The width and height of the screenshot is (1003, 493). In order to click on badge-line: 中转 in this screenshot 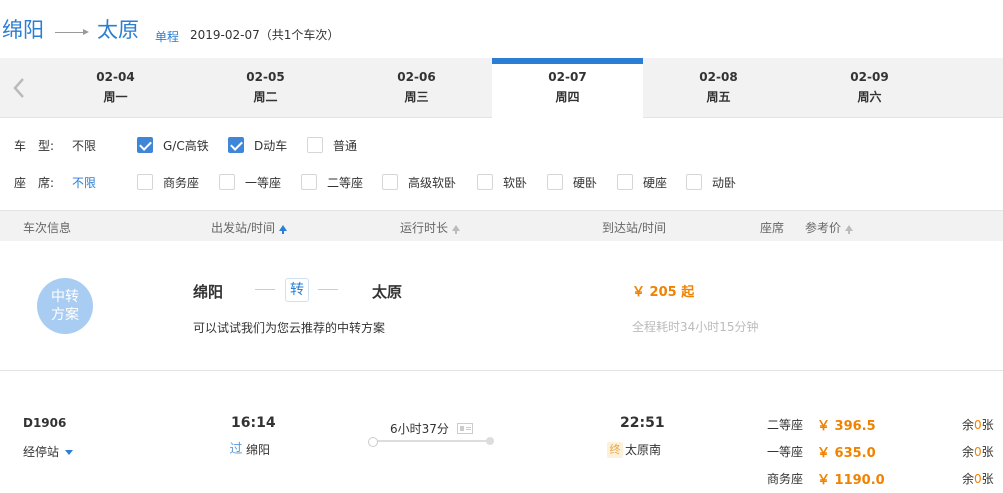, I will do `click(65, 297)`.